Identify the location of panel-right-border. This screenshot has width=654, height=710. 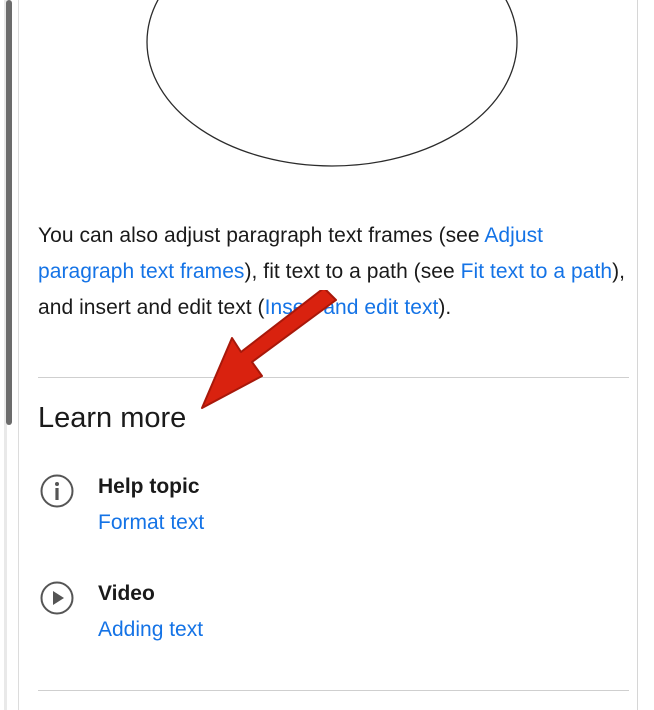
(637, 355).